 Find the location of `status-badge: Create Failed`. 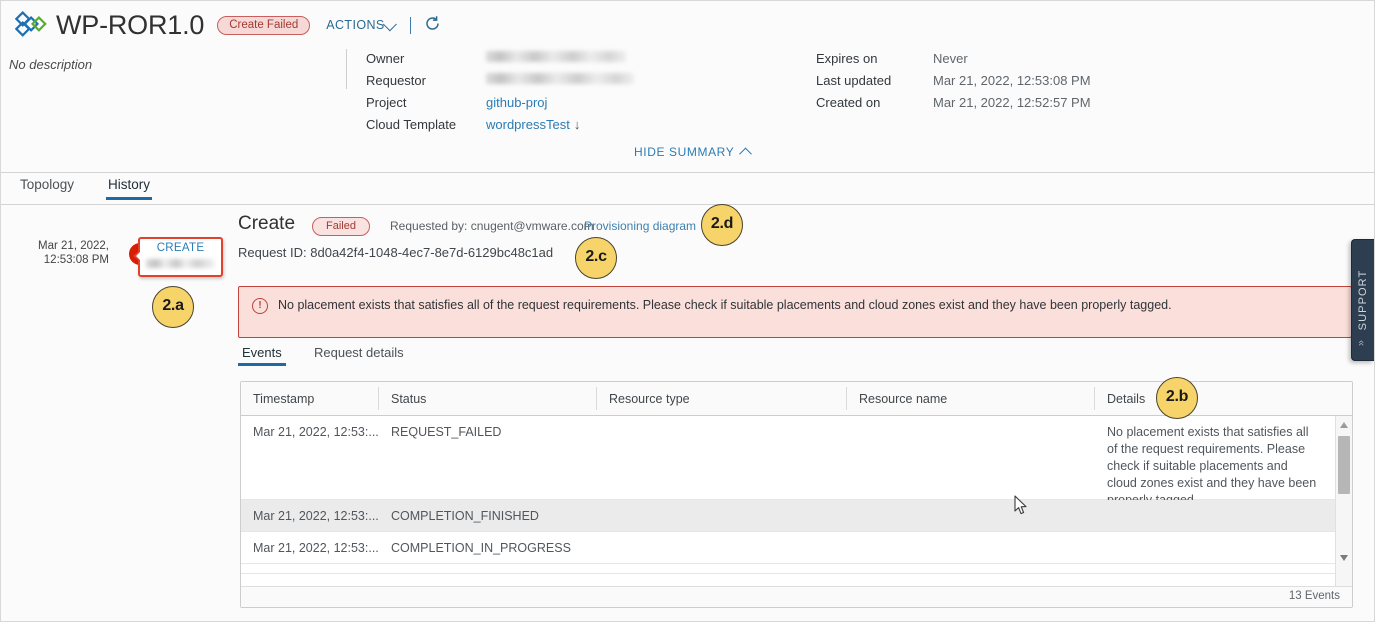

status-badge: Create Failed is located at coordinates (264, 25).